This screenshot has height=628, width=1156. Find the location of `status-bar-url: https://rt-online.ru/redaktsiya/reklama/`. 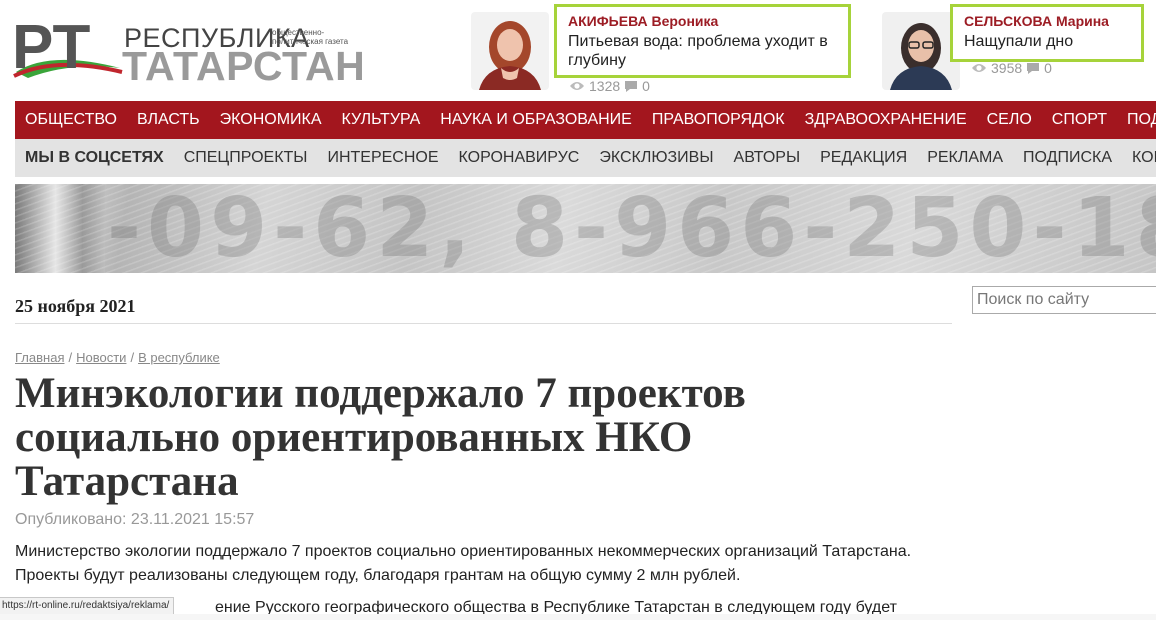

status-bar-url: https://rt-online.ru/redaktsiya/reklama/ is located at coordinates (87, 606).